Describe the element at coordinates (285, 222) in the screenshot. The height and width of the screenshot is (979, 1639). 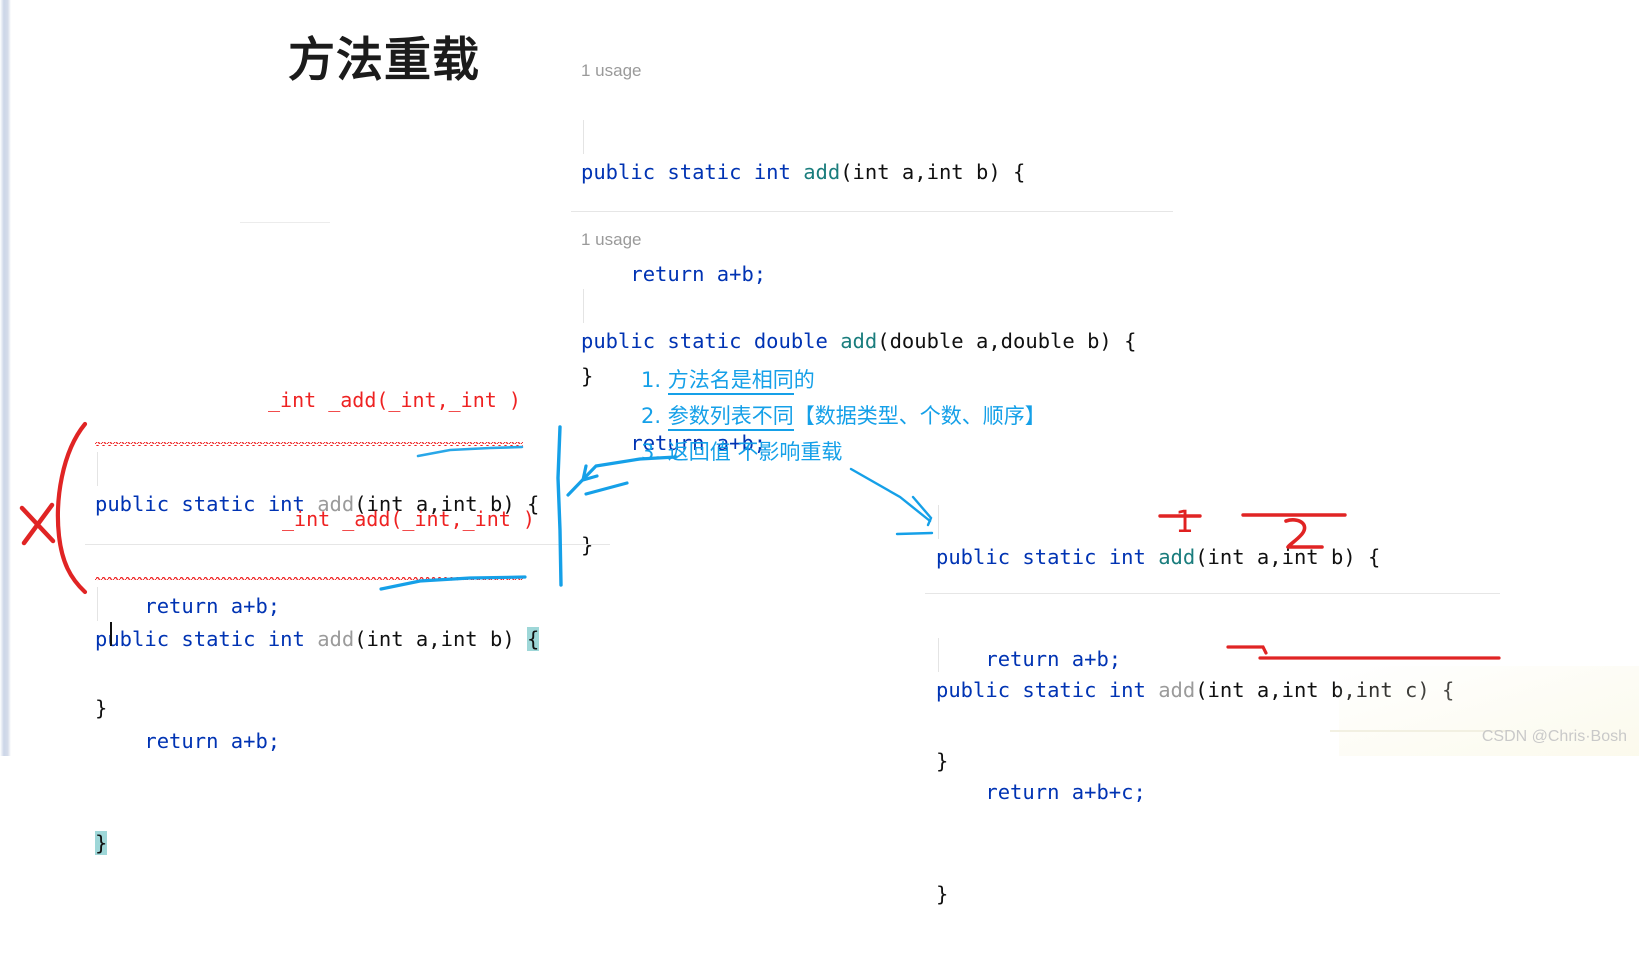
I see `title-underline-divider` at that location.